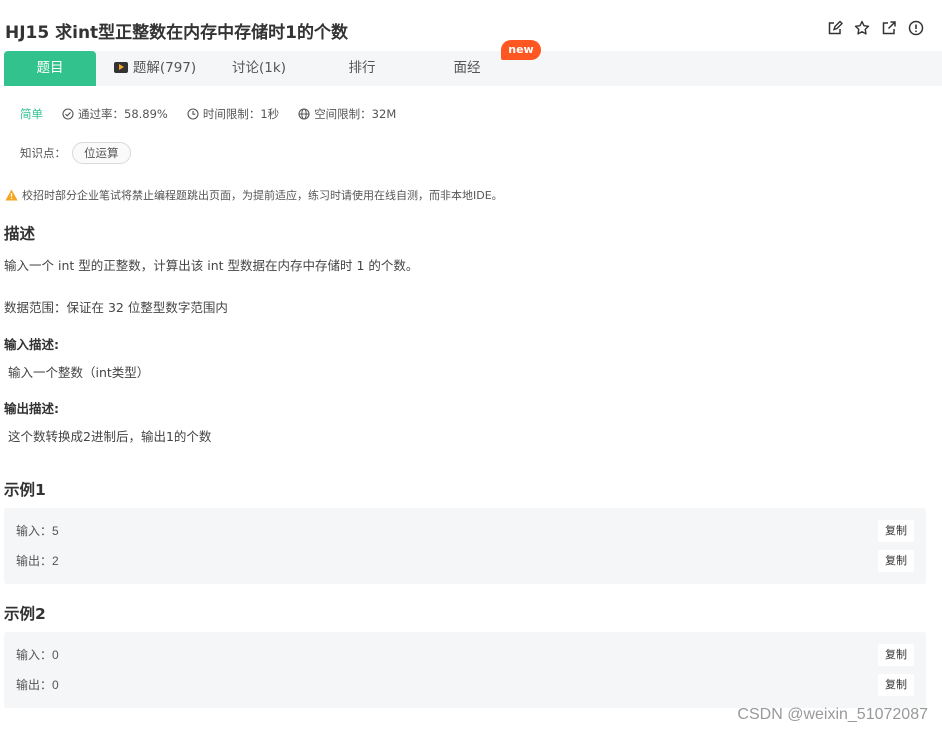  Describe the element at coordinates (355, 114) in the screenshot. I see `space-limit-text: 空间限制：32M` at that location.